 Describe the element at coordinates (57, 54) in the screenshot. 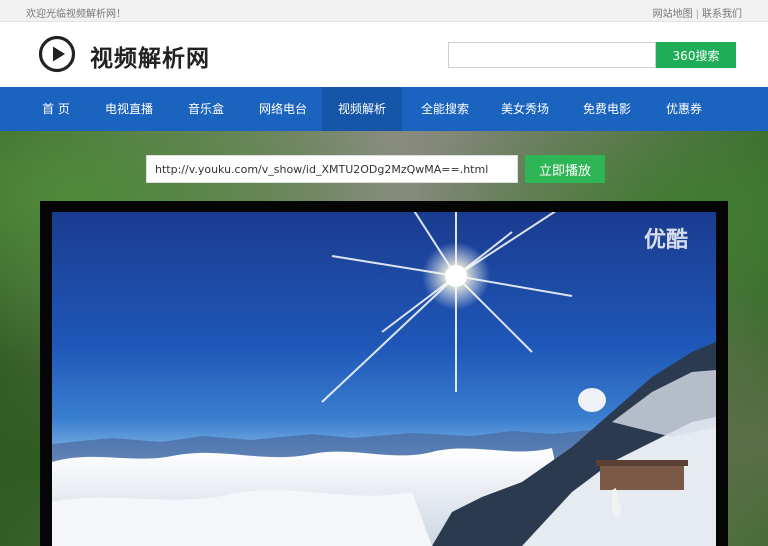

I see `play-logo-icon` at that location.